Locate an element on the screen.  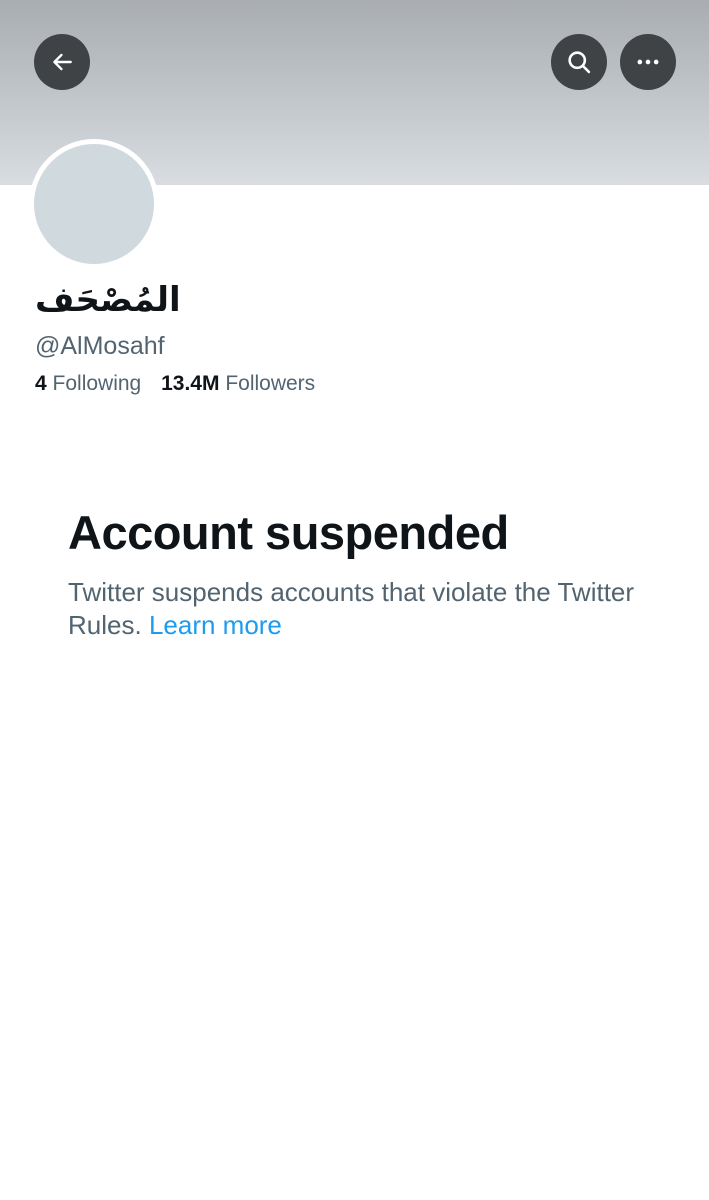
followers-stat: 13.4M Followers is located at coordinates (238, 383).